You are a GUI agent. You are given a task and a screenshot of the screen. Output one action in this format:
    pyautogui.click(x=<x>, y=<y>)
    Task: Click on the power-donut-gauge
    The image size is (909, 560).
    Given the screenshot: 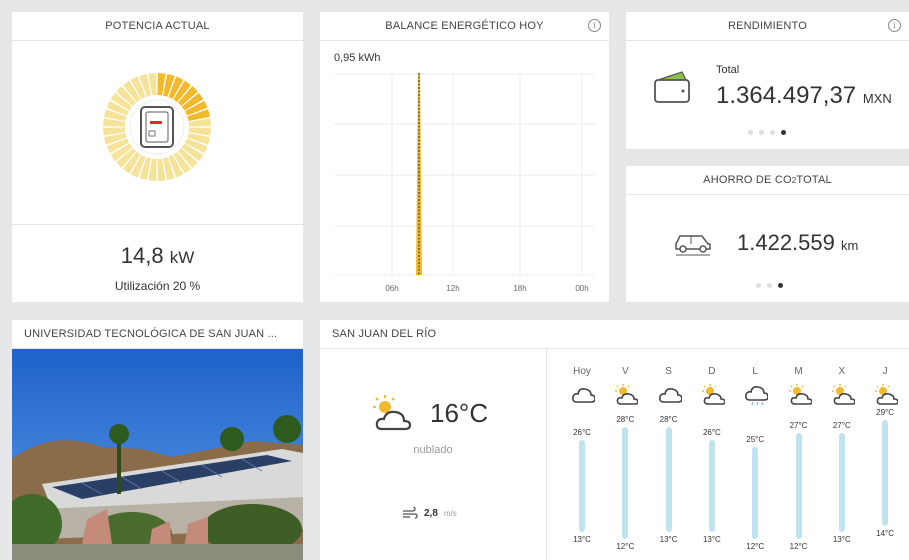 What is the action you would take?
    pyautogui.click(x=157, y=132)
    